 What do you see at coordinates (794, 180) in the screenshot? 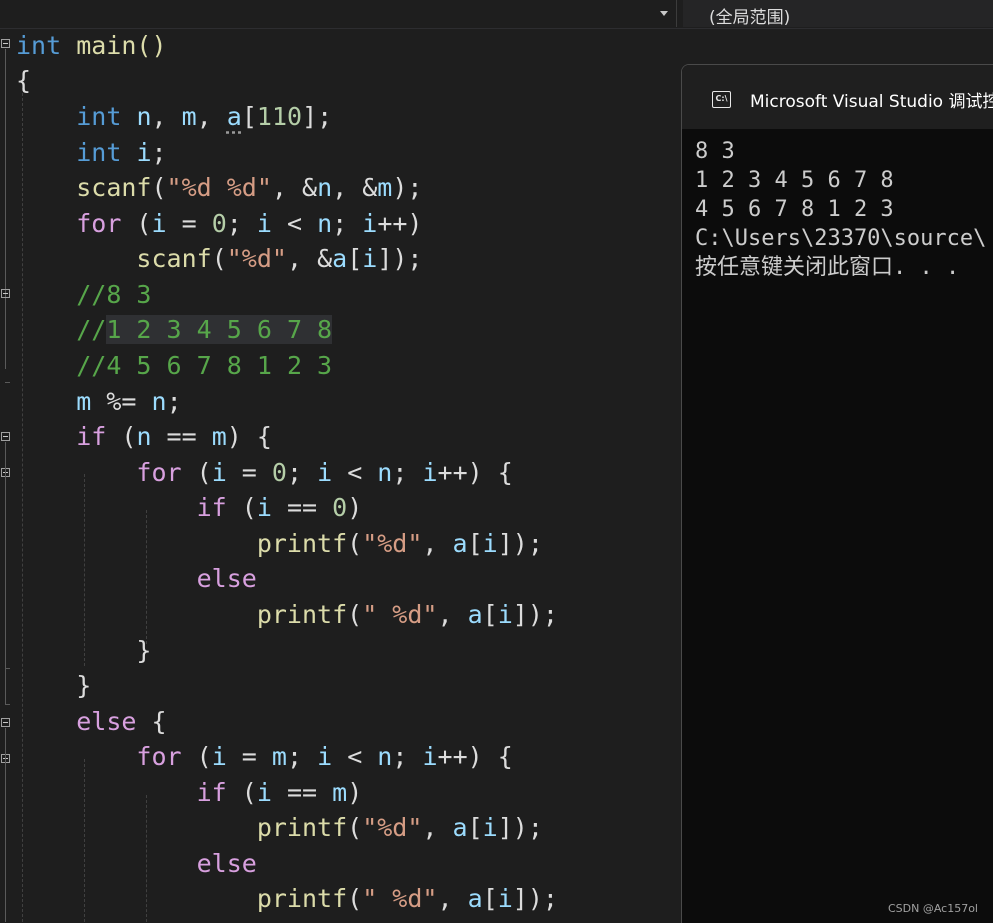
I see `console-output-line: 1 2 3 4 5 6 7 8` at bounding box center [794, 180].